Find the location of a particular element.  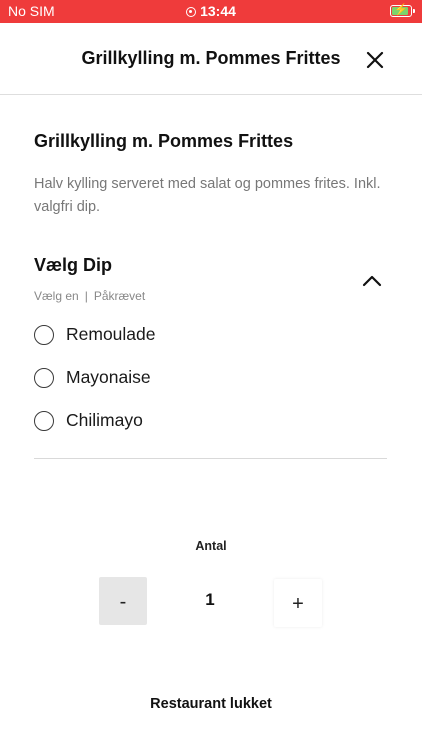

battery-icon: ⚡ is located at coordinates (402, 10).